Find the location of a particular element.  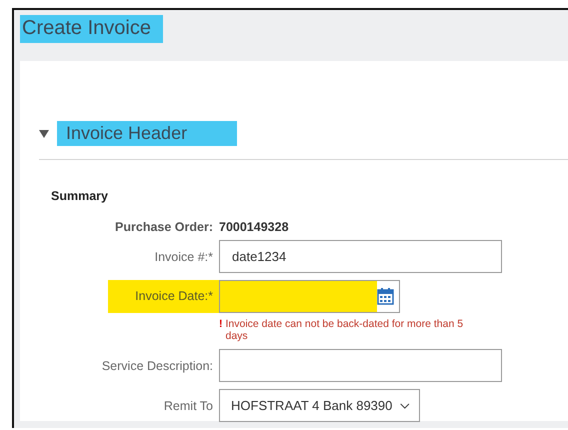

chevron-down-icon is located at coordinates (405, 406).